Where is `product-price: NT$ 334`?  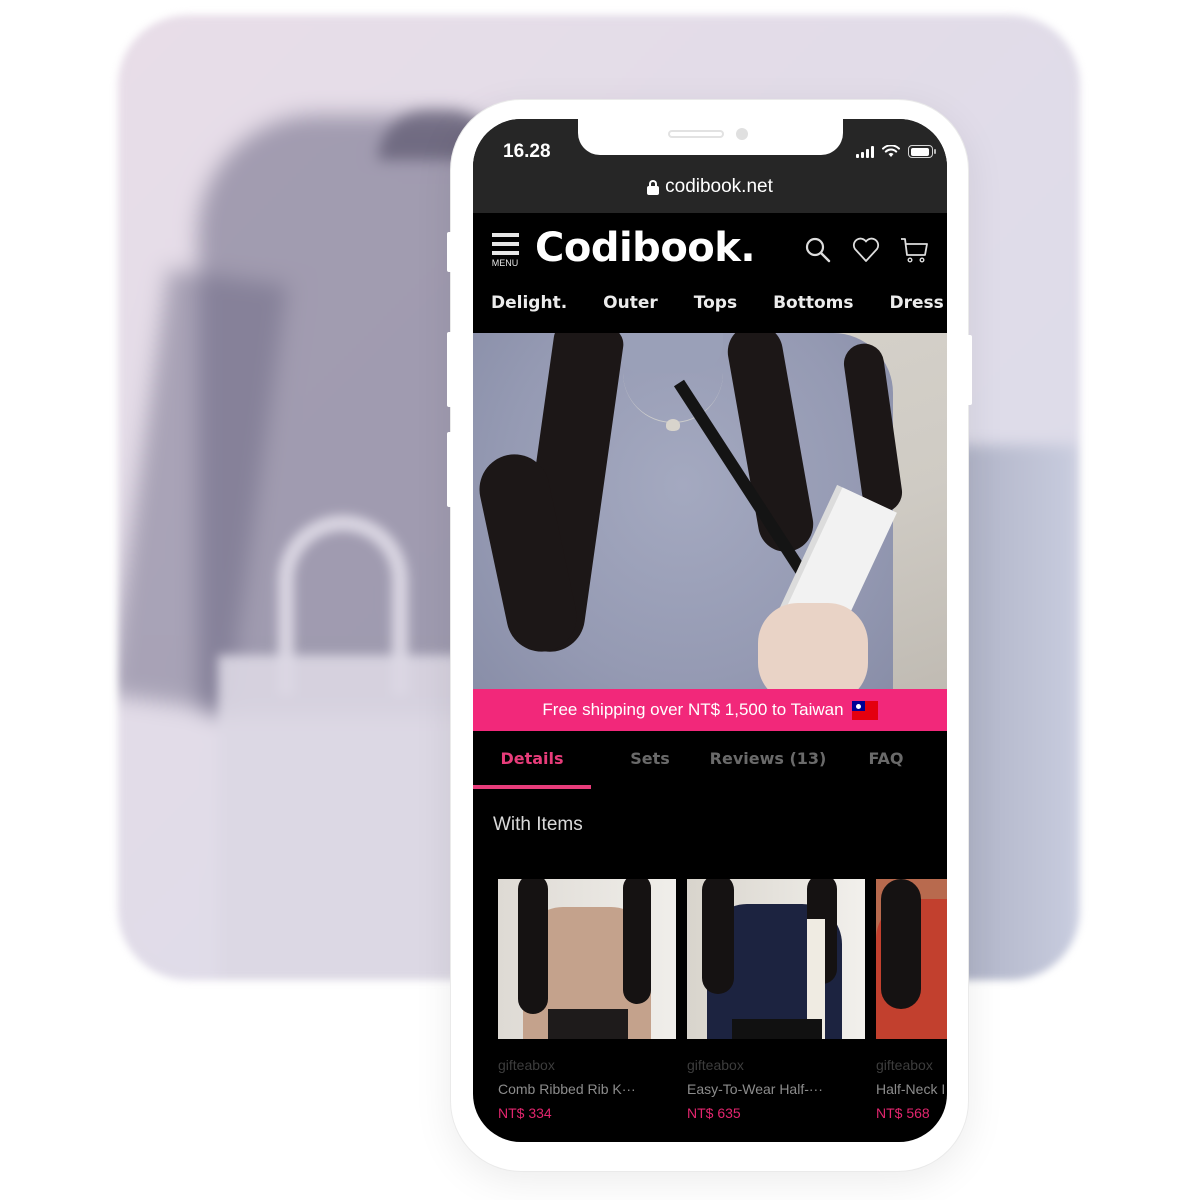 product-price: NT$ 334 is located at coordinates (525, 1113).